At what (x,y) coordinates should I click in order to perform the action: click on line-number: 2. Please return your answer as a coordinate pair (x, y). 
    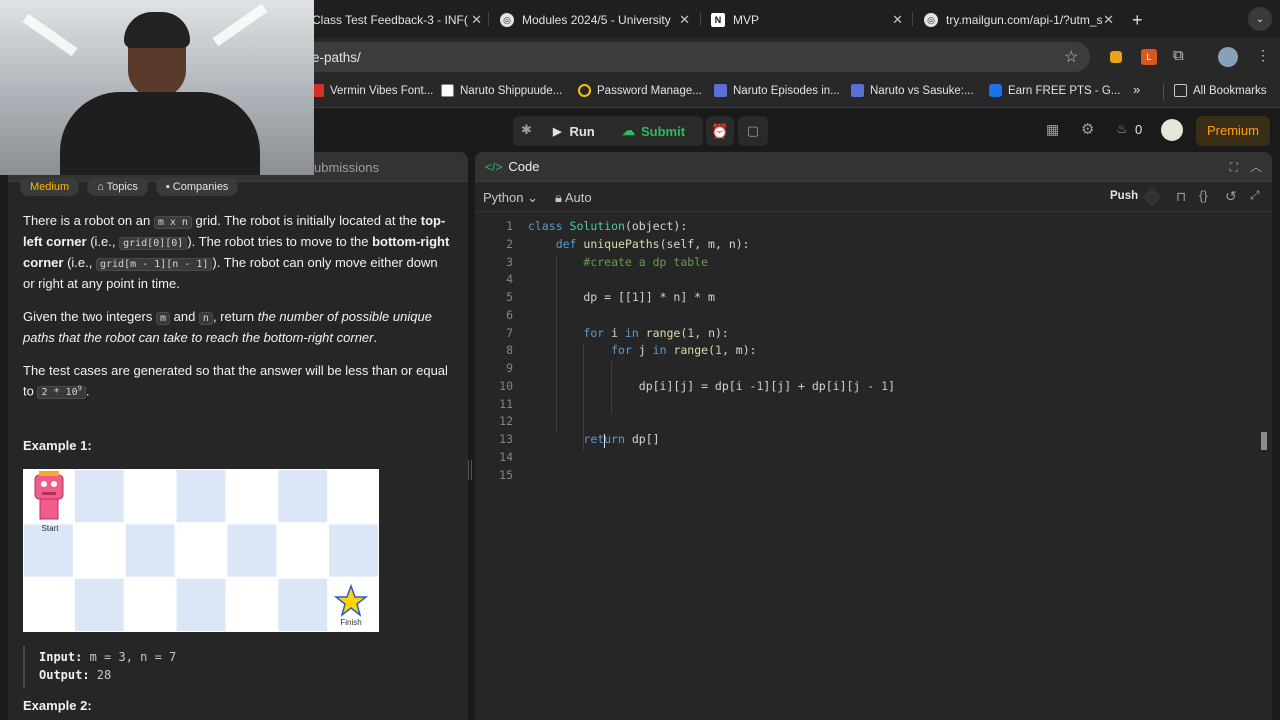
    Looking at the image, I should click on (509, 243).